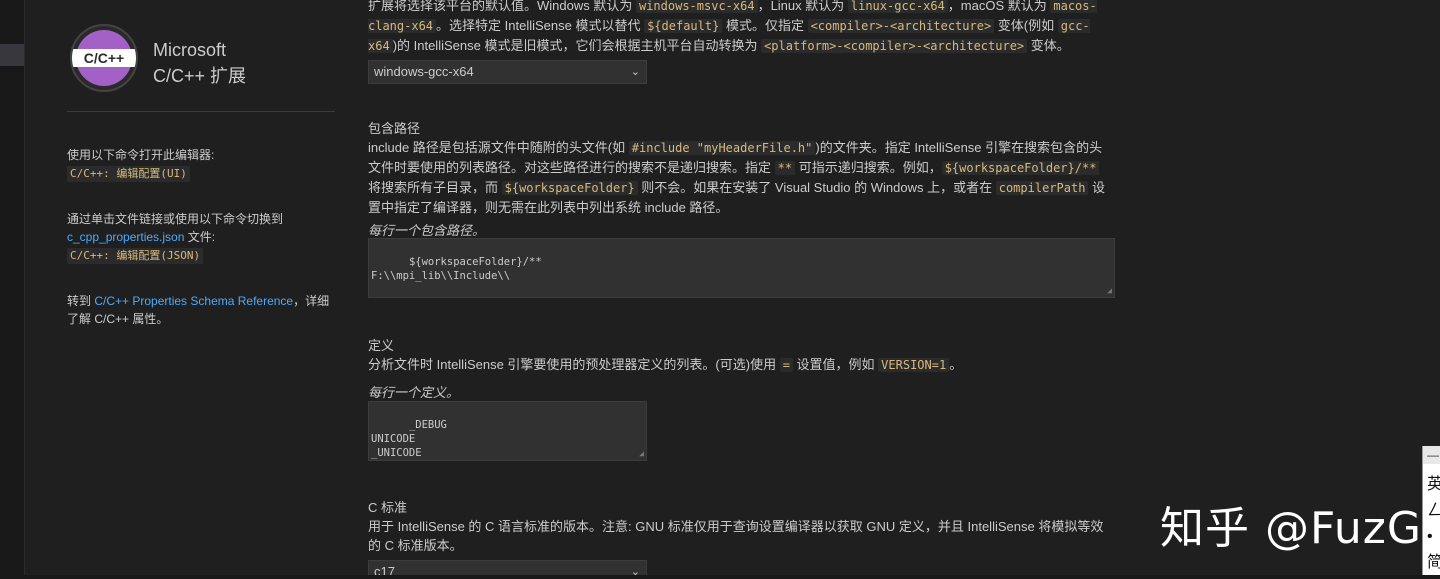  Describe the element at coordinates (135, 256) in the screenshot. I see `switch-json-command: C/C++: 编辑配置(JSON)` at that location.